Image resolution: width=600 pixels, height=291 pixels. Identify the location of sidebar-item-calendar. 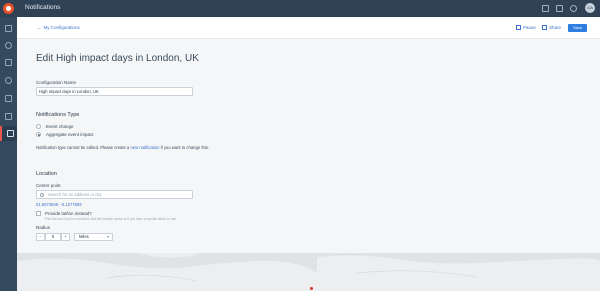
(8, 62).